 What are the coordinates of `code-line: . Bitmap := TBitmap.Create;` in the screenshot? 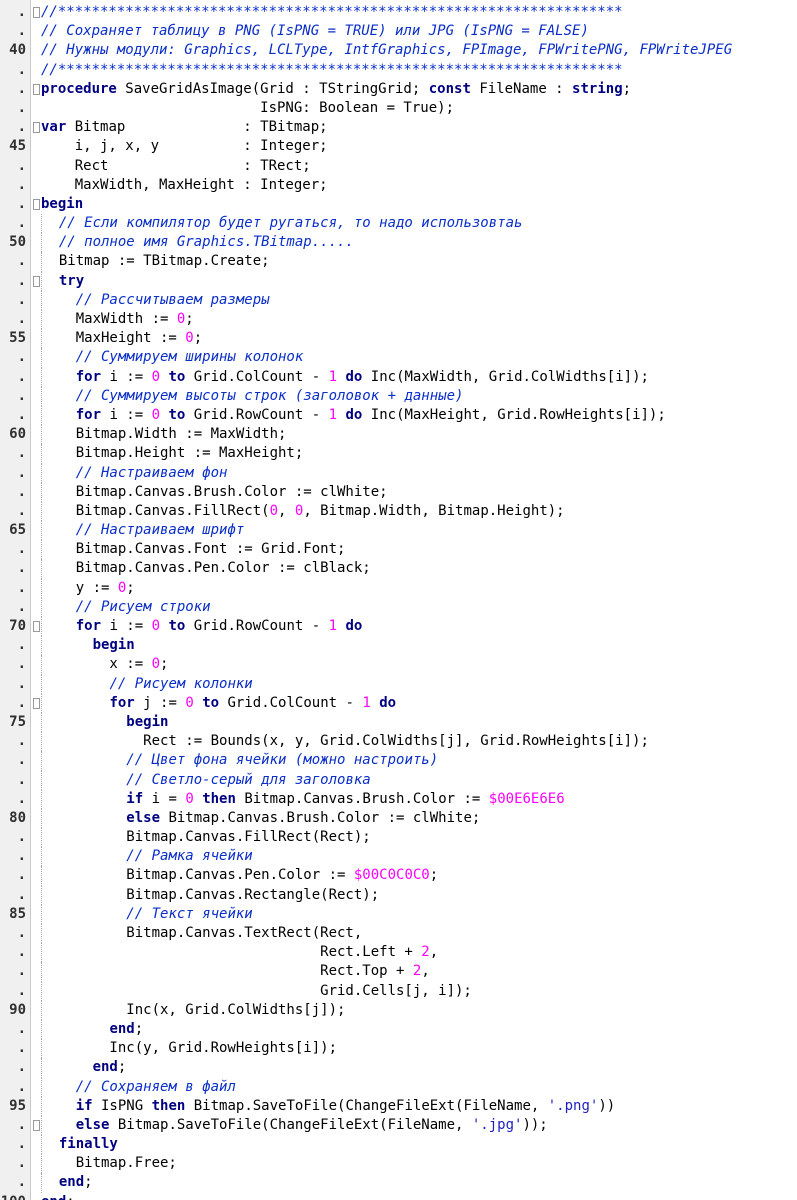 It's located at (398, 262).